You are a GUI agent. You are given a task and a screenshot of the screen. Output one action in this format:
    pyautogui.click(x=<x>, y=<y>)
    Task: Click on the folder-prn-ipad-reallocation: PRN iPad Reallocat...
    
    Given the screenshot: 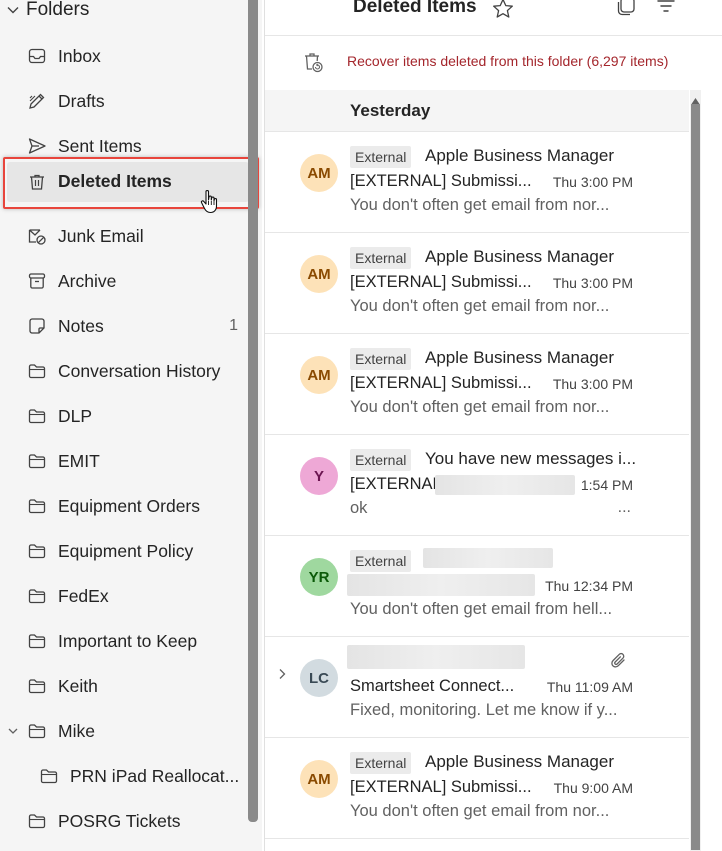 What is the action you would take?
    pyautogui.click(x=123, y=776)
    